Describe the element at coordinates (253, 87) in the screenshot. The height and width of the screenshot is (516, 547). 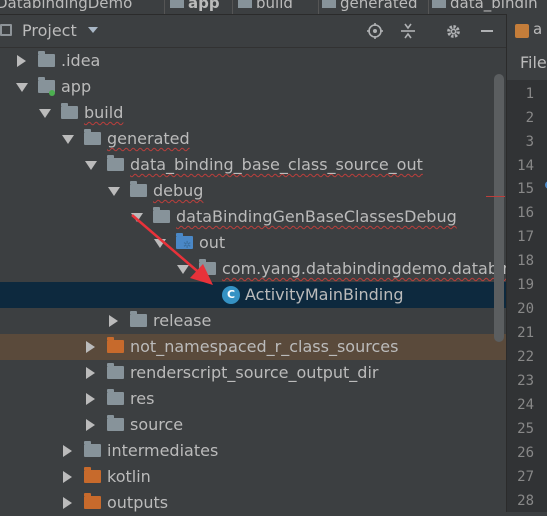
I see `tree-item-app: app` at that location.